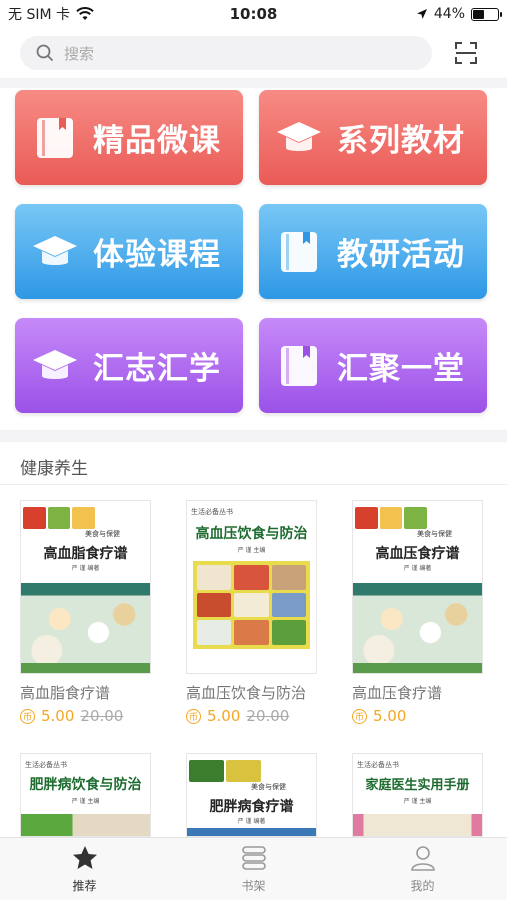 The height and width of the screenshot is (900, 507). Describe the element at coordinates (401, 141) in the screenshot. I see `tile-label: 系列教材` at that location.